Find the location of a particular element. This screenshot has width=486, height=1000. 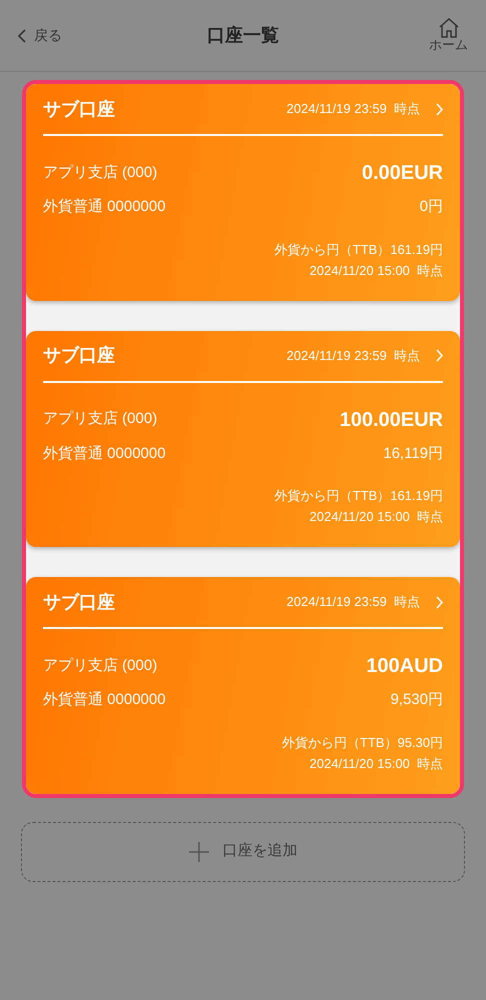

plus-icon is located at coordinates (198, 852).